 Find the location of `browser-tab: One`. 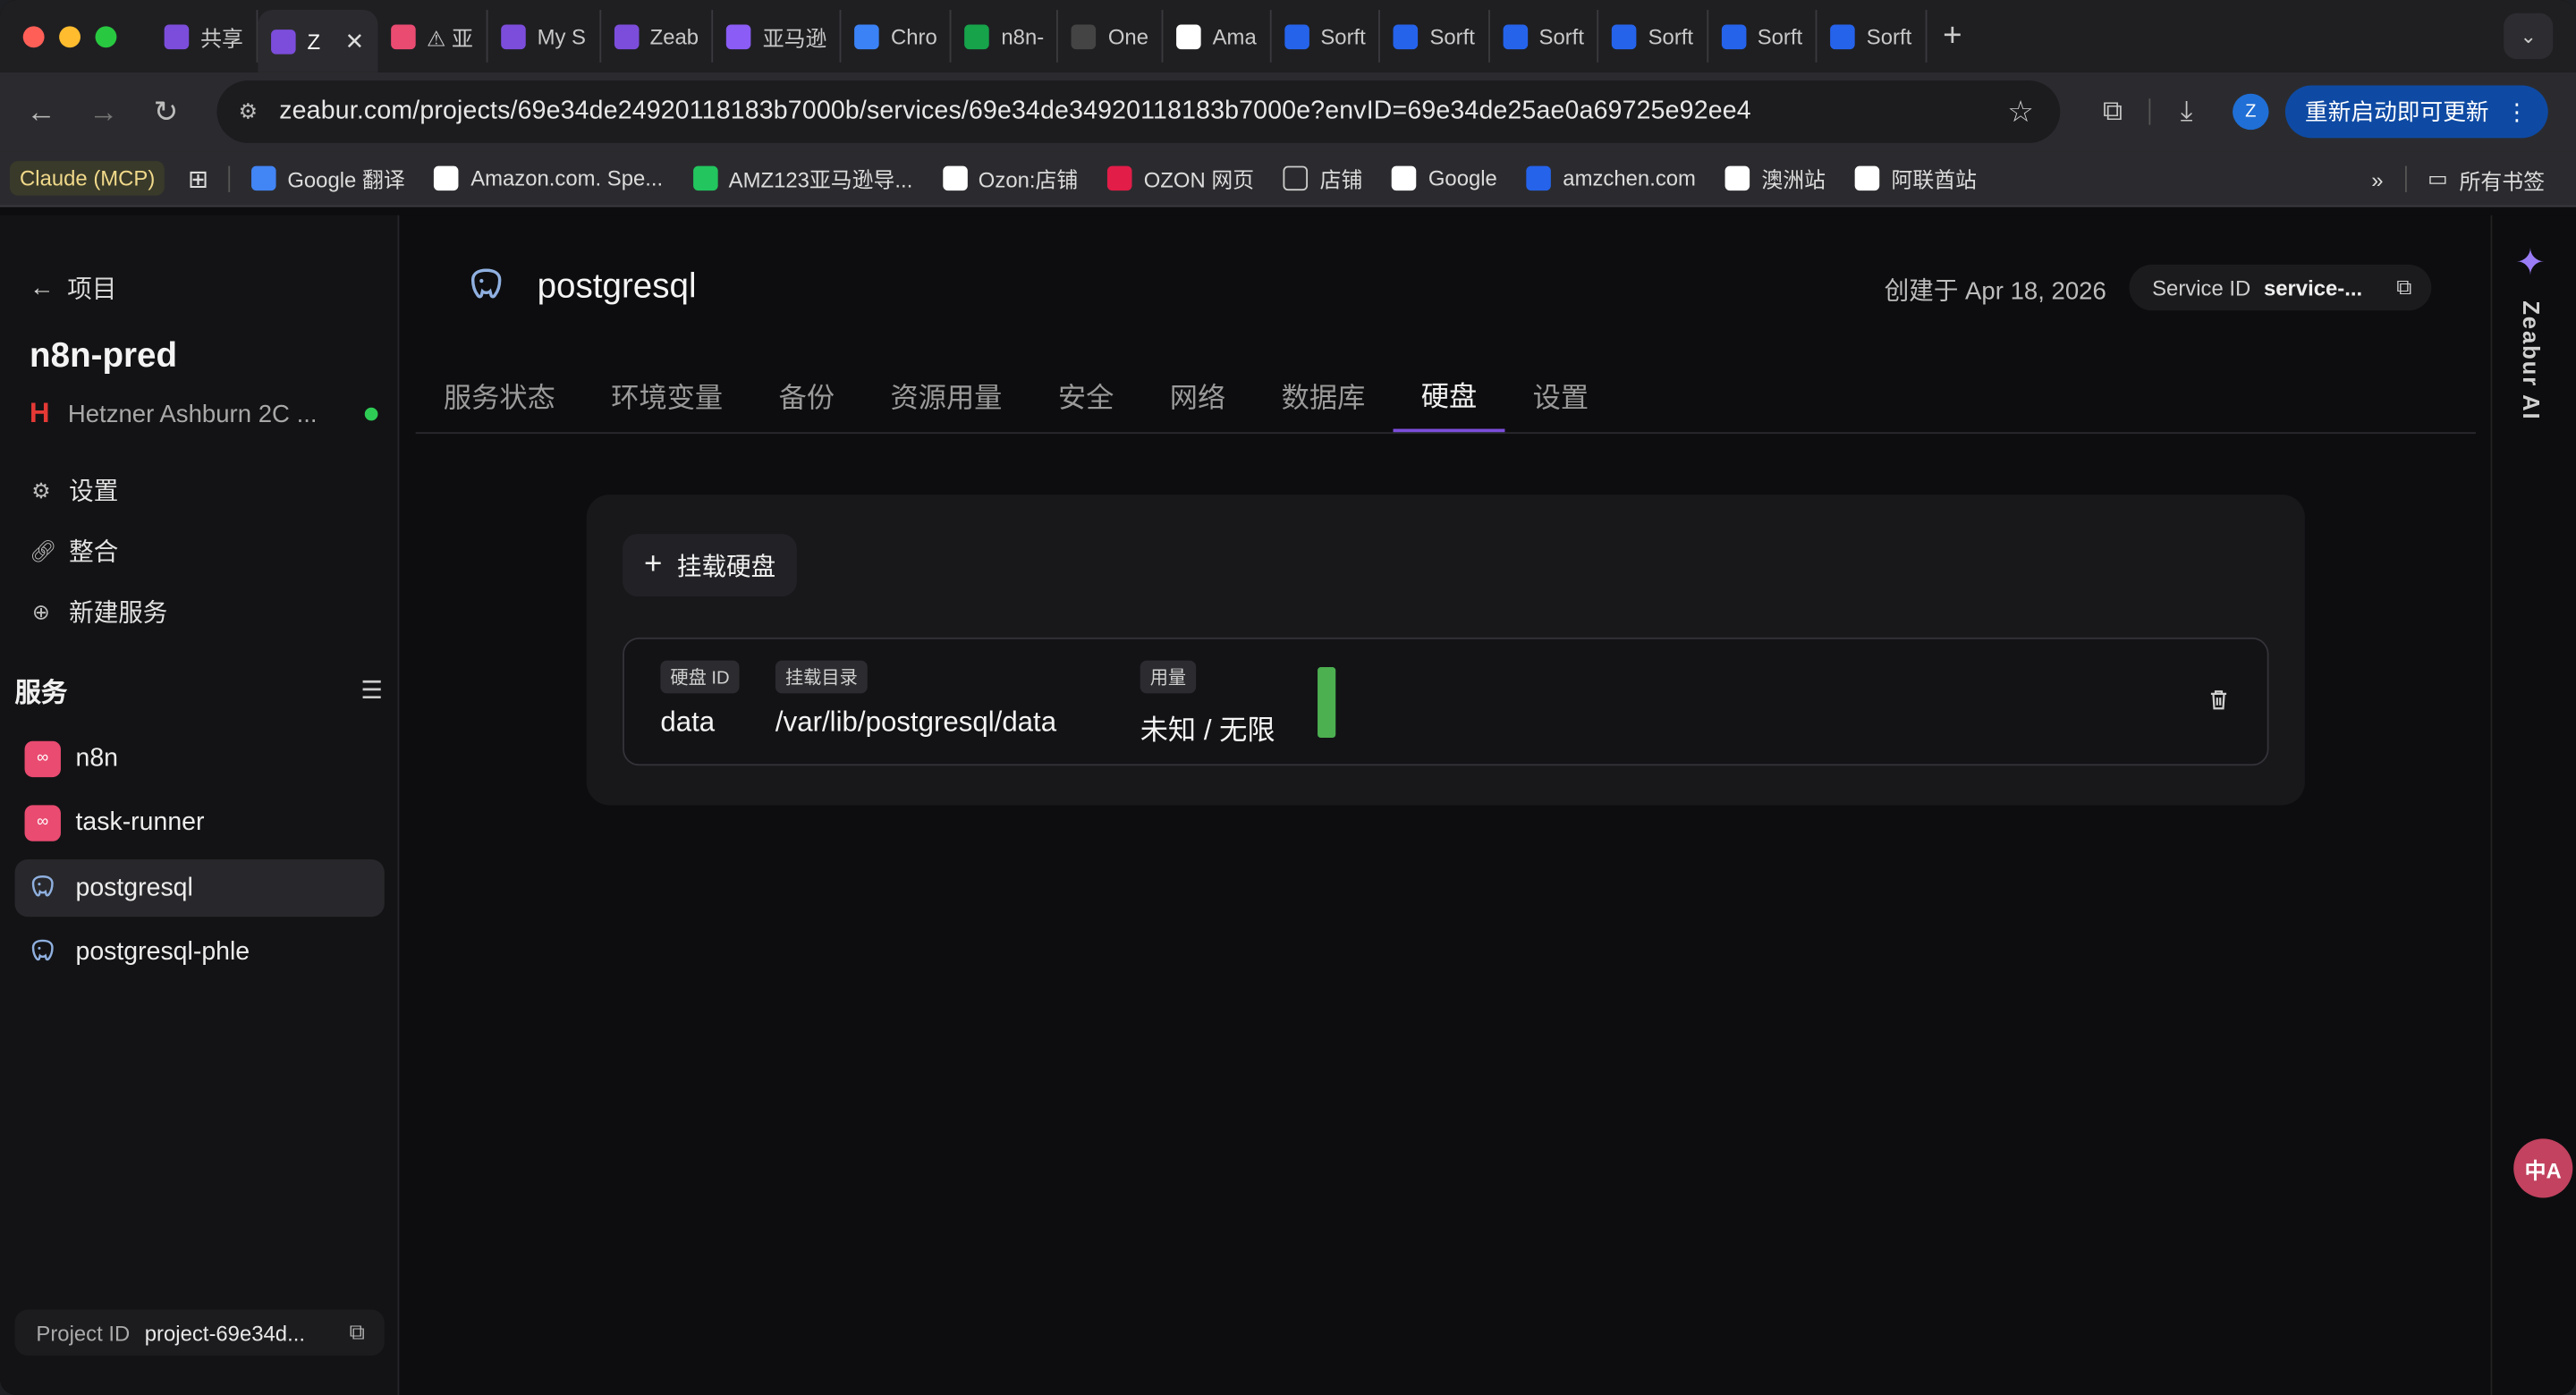

browser-tab: One is located at coordinates (1111, 36).